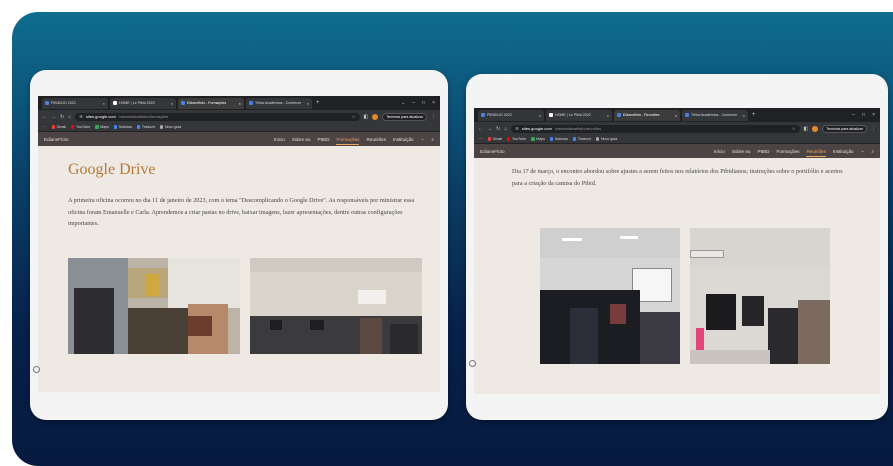  What do you see at coordinates (597, 139) in the screenshot?
I see `globe-icon` at bounding box center [597, 139].